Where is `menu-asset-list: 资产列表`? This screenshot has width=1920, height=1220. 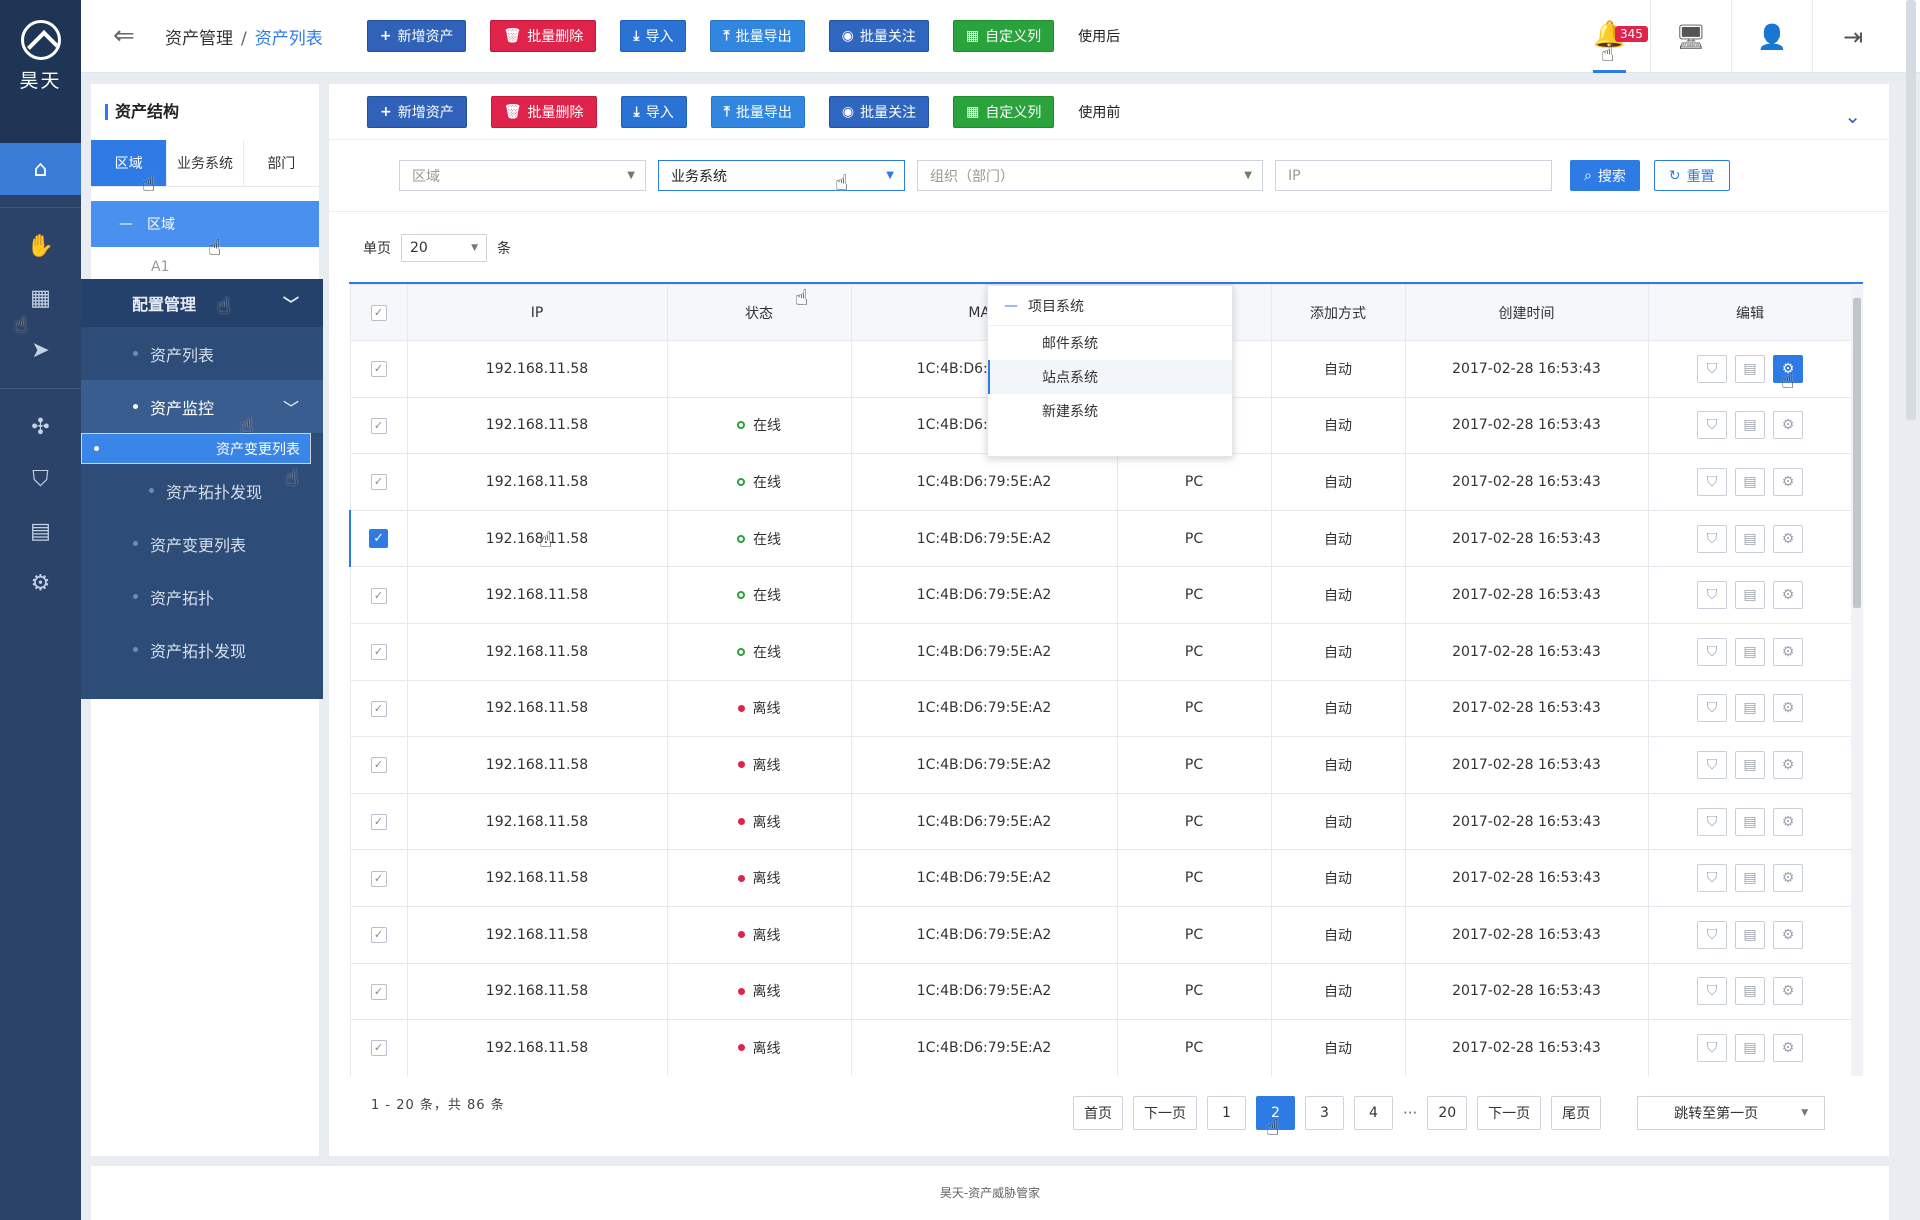
menu-asset-list: 资产列表 is located at coordinates (202, 353).